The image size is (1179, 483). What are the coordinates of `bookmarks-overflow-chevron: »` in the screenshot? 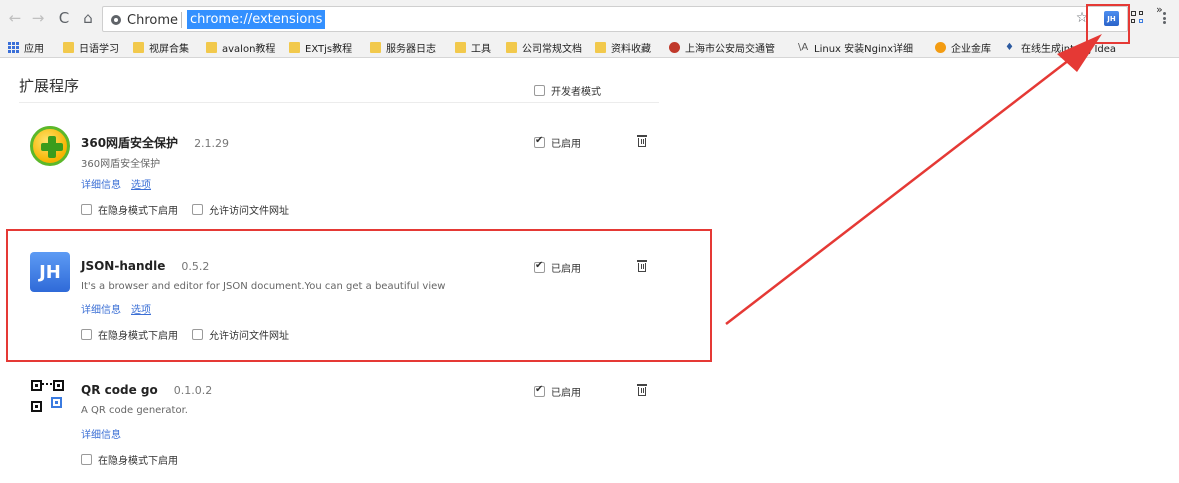 It's located at (1159, 9).